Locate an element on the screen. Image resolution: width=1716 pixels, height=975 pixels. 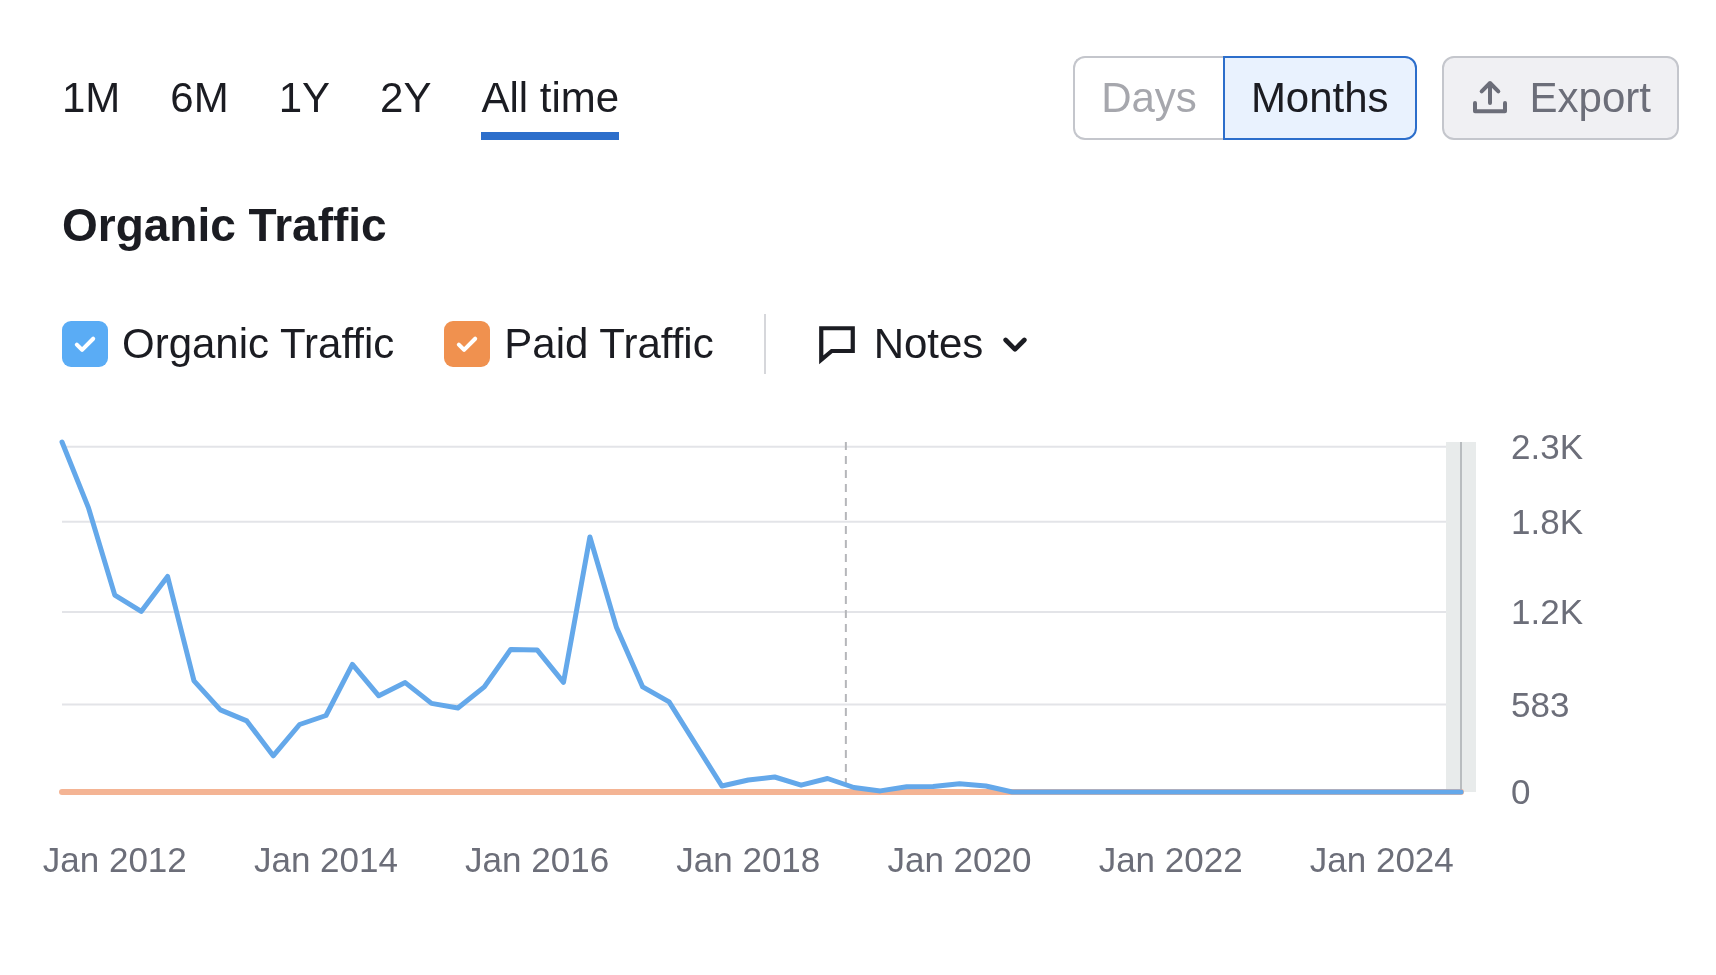
notes-dropdown: Notes is located at coordinates (923, 344).